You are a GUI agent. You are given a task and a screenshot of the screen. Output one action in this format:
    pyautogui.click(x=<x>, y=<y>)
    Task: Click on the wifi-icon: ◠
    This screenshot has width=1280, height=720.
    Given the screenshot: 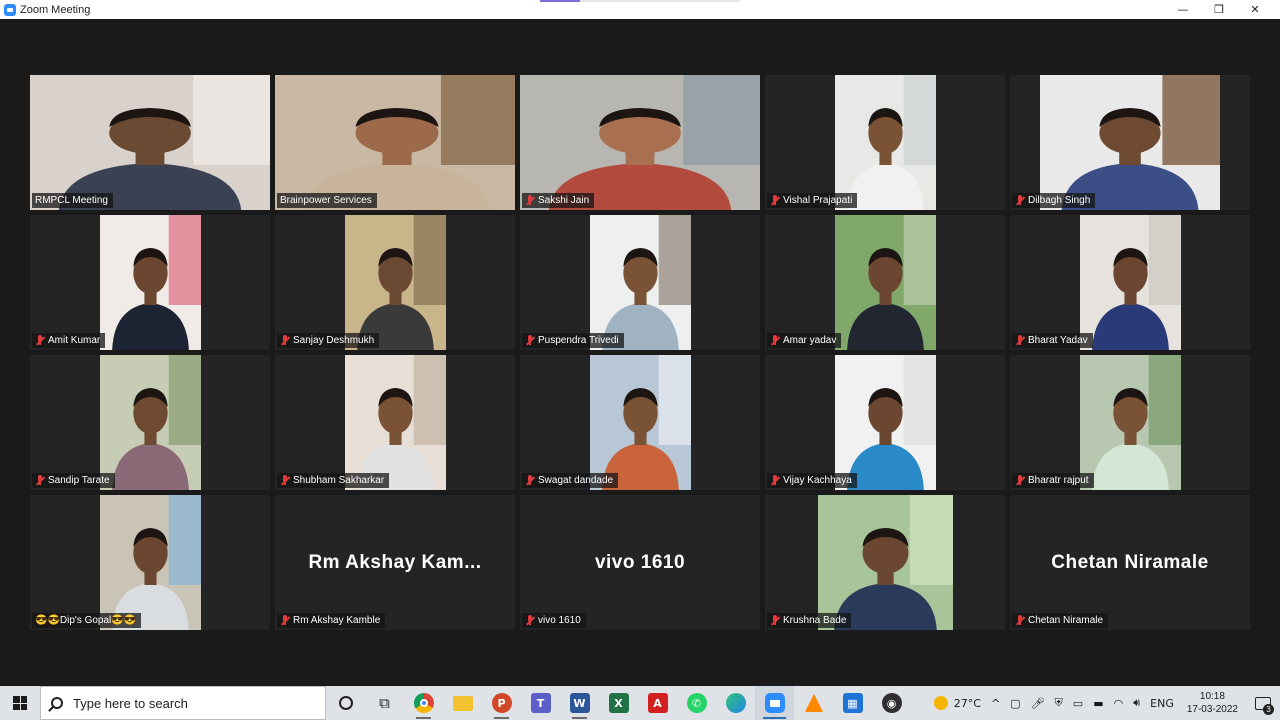 What is the action you would take?
    pyautogui.click(x=1119, y=703)
    